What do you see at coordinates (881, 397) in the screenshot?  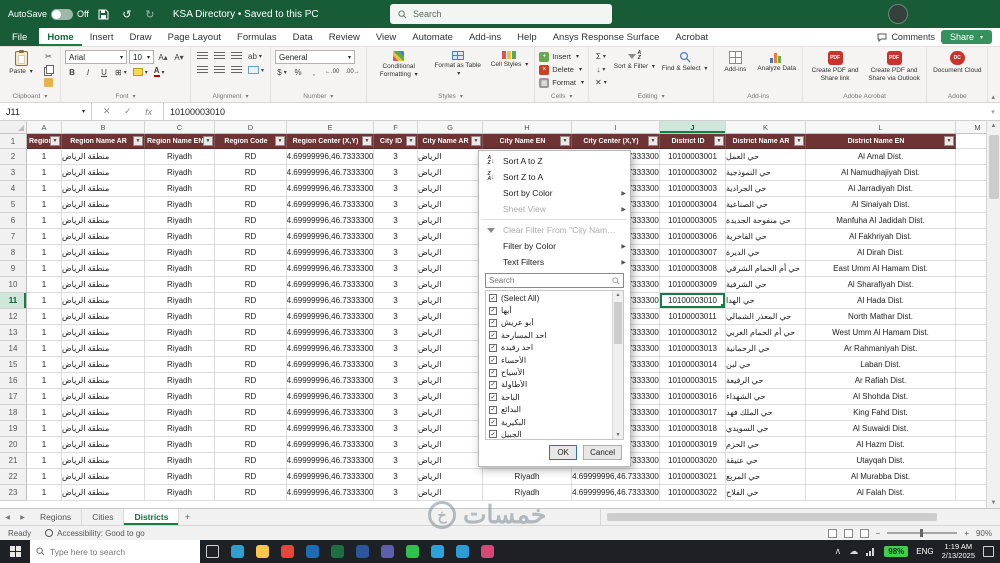 I see `cell: Al Shohda Dist.` at bounding box center [881, 397].